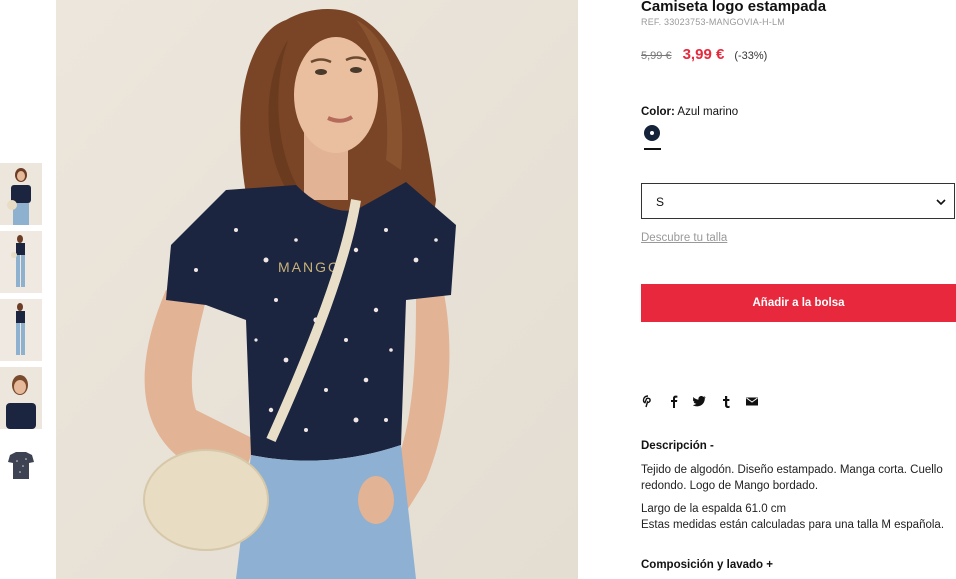 This screenshot has width=956, height=579. What do you see at coordinates (751, 401) in the screenshot?
I see `mail-icon` at bounding box center [751, 401].